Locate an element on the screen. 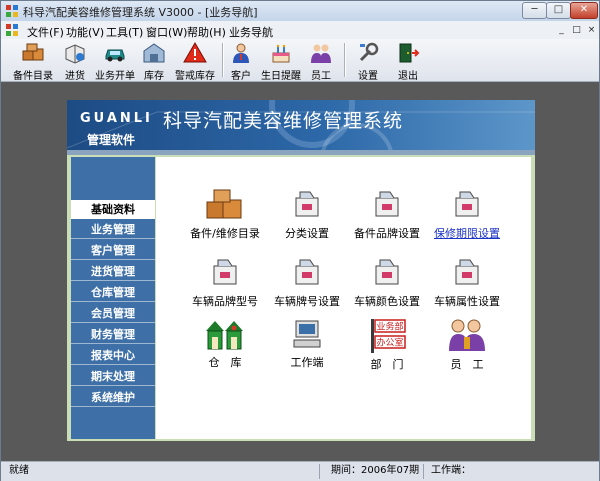 This screenshot has width=600, height=481. system-title: 科导汽配美容维修管理系统 is located at coordinates (283, 121).